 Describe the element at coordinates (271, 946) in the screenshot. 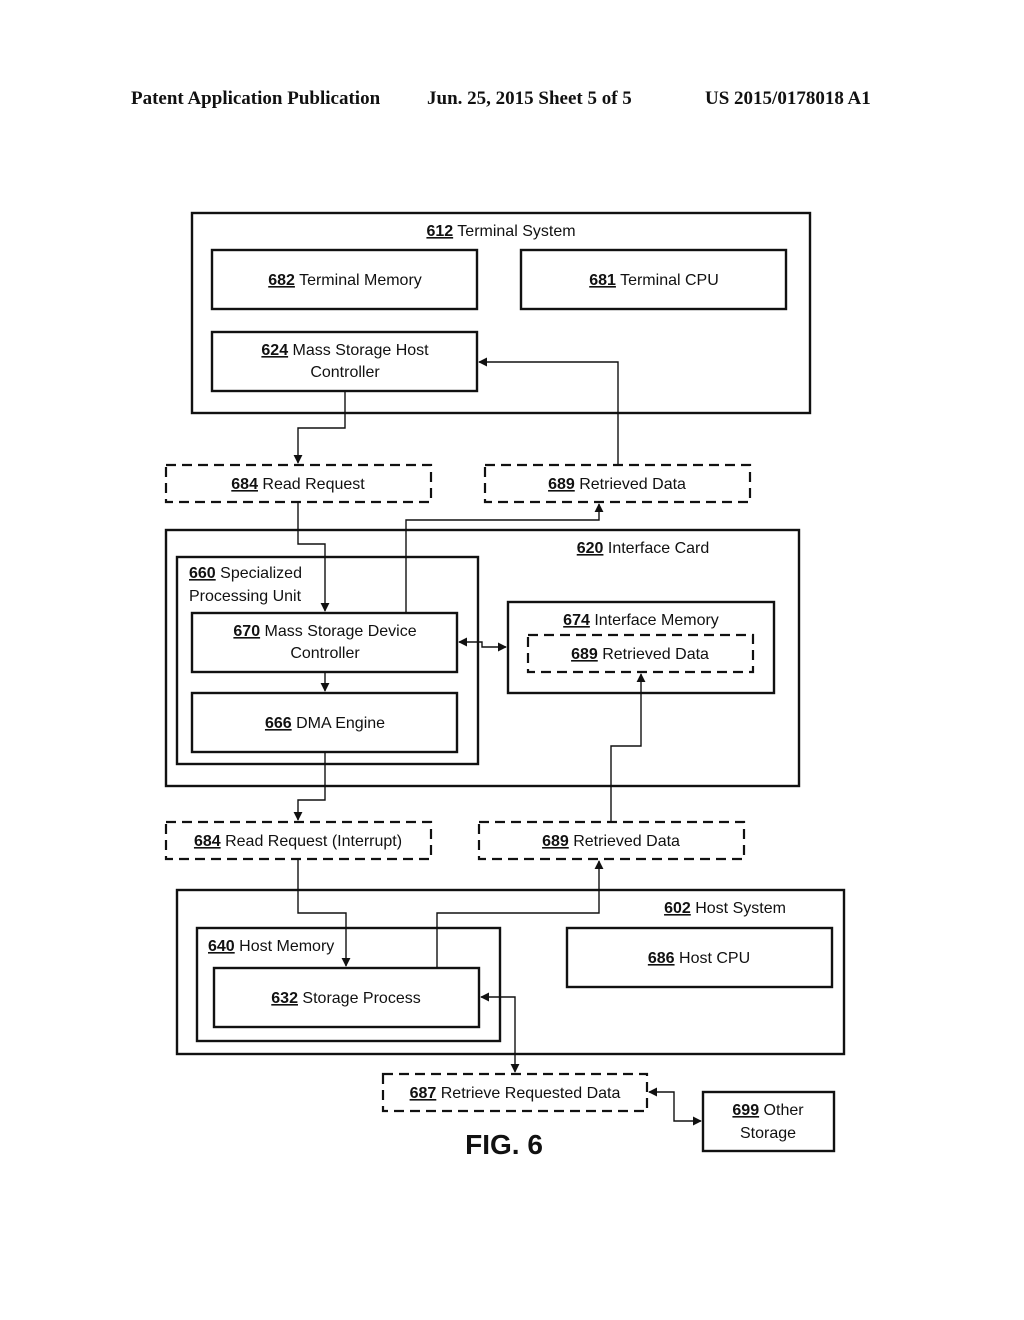

I see `host-memory-label: 640 Host Memory` at that location.